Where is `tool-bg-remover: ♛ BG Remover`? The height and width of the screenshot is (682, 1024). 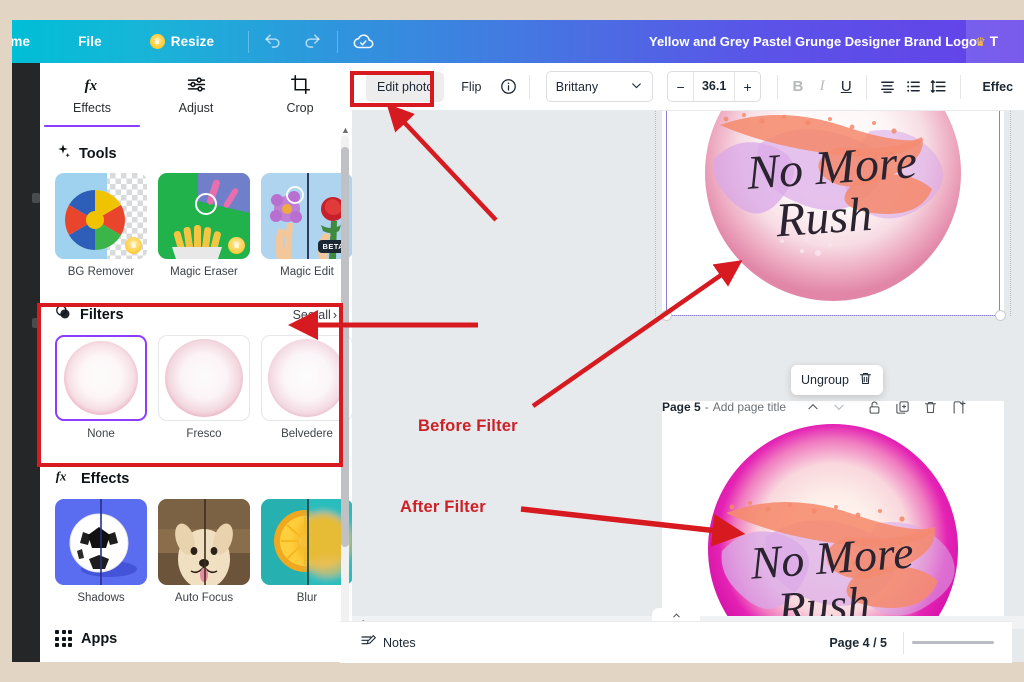
tool-bg-remover: ♛ BG Remover is located at coordinates (101, 225).